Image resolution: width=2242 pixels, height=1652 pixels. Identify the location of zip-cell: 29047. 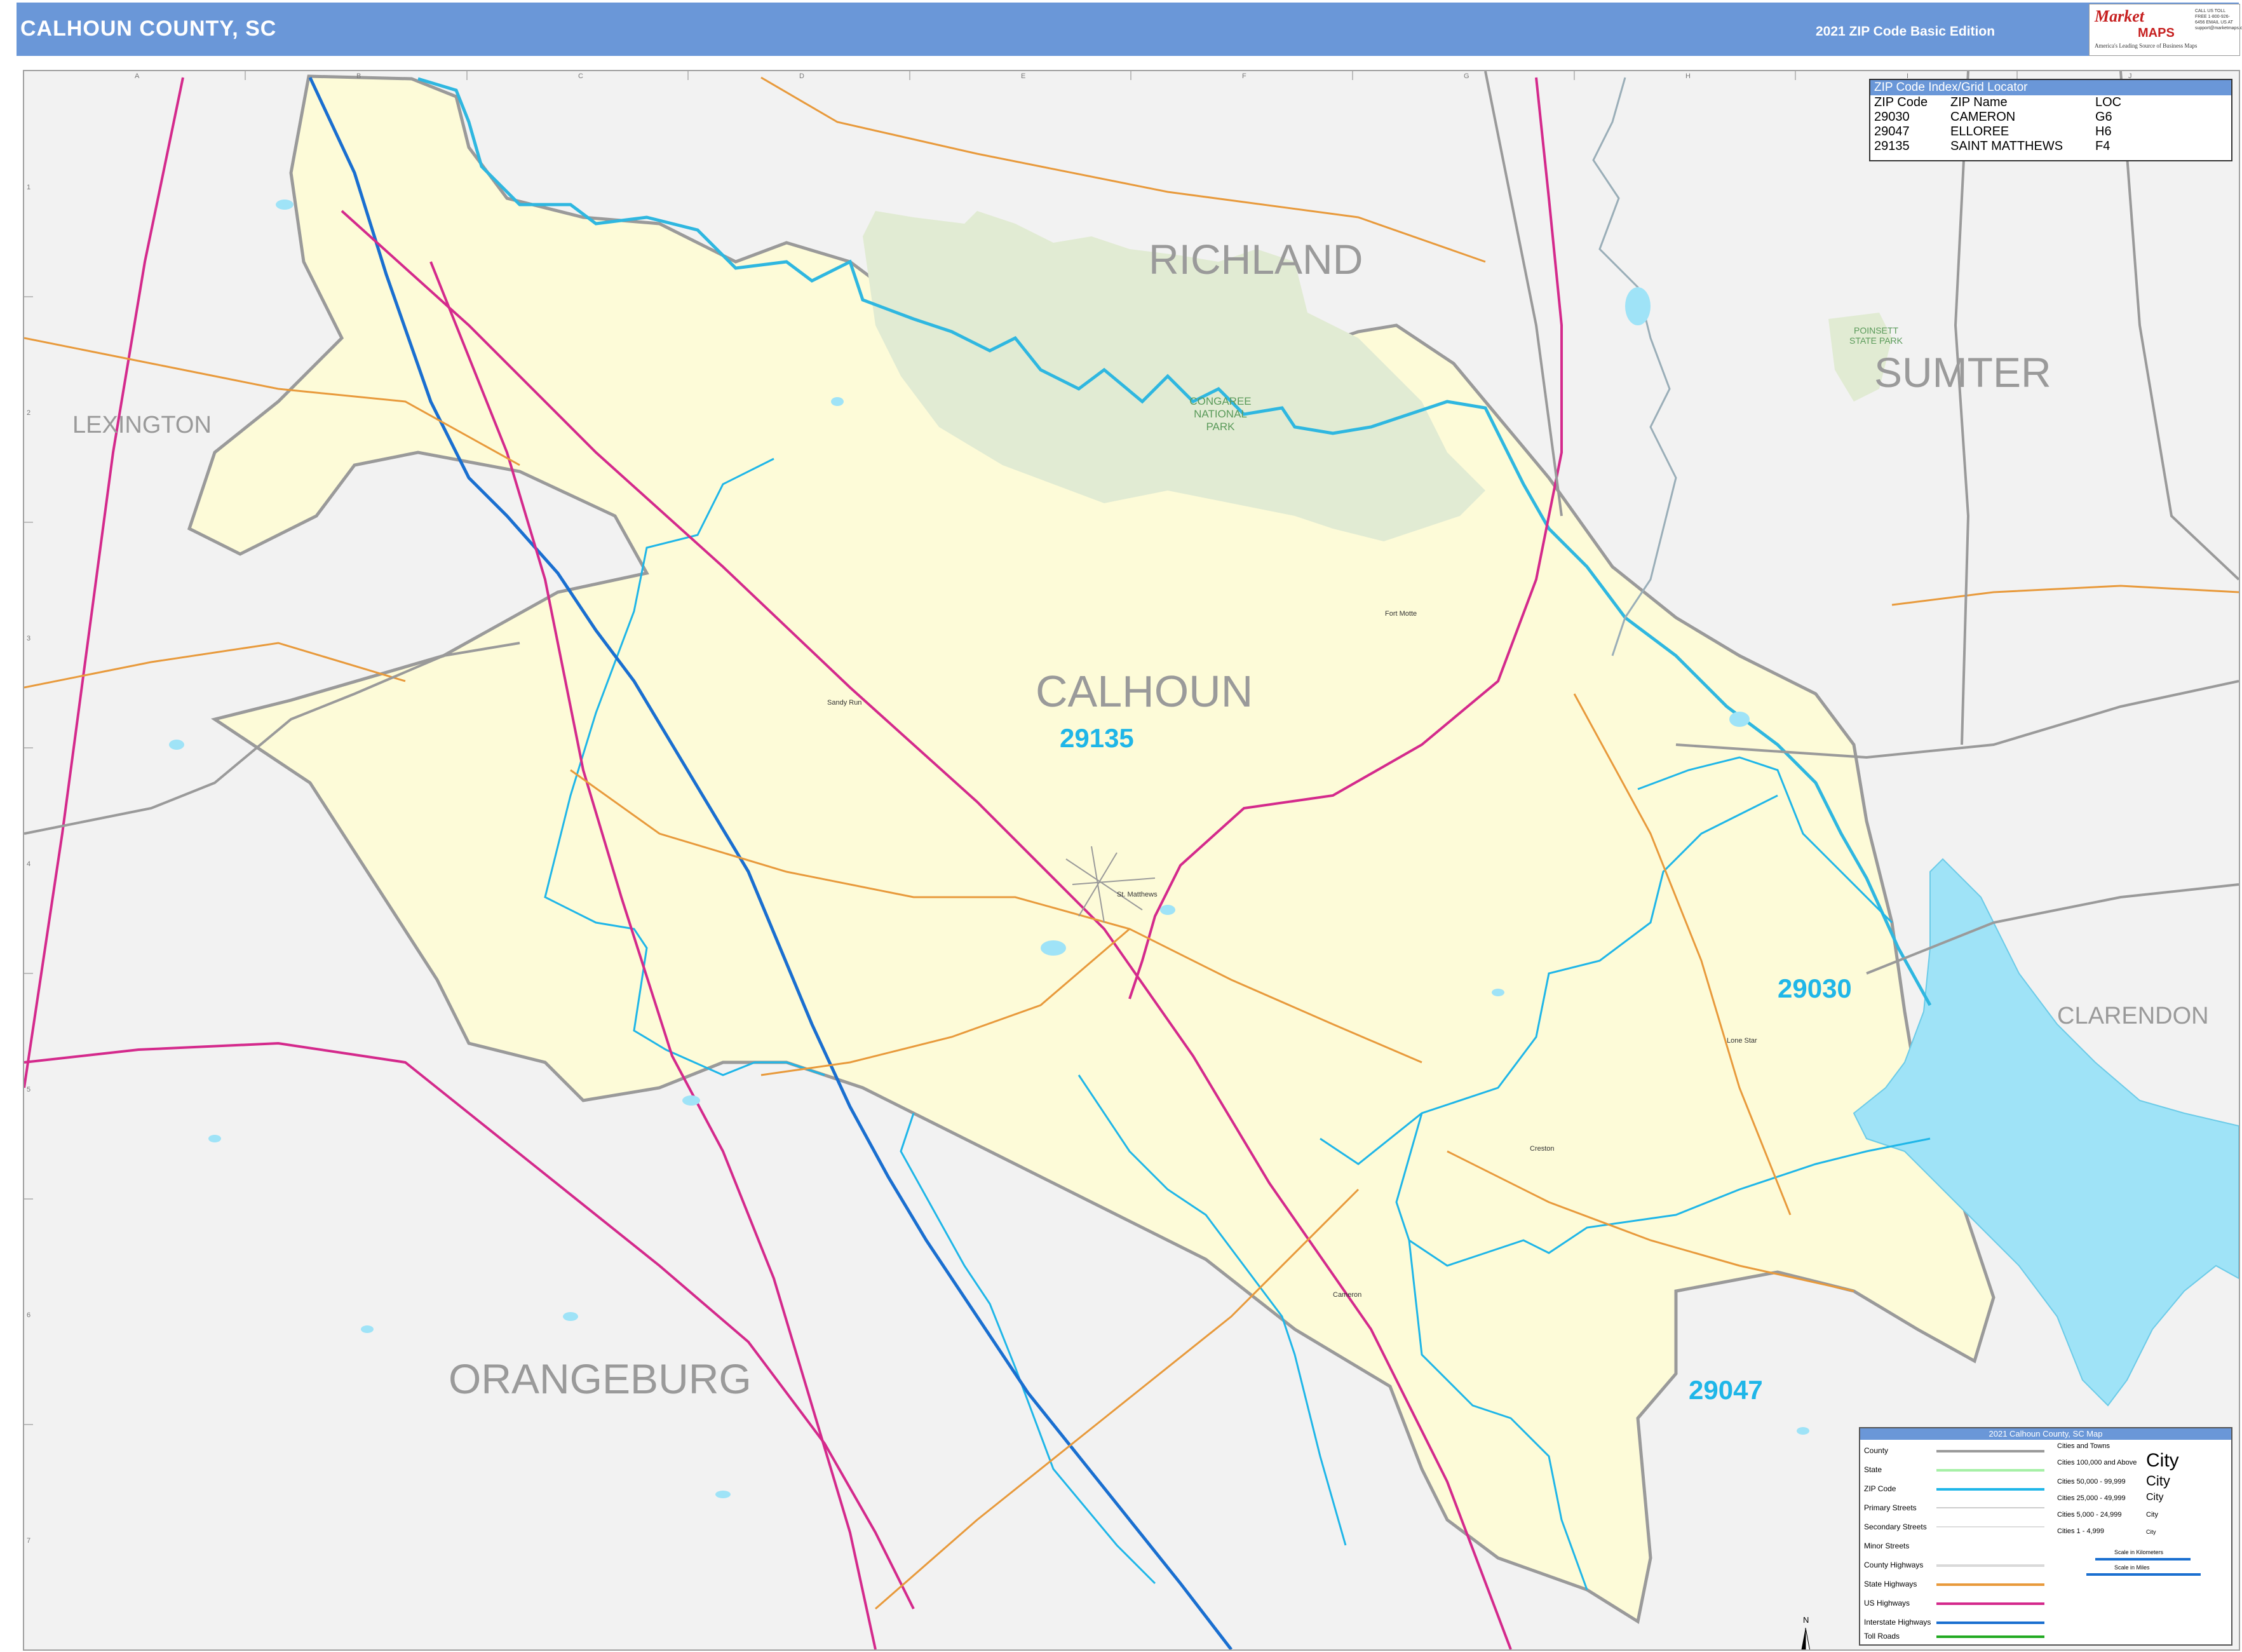
(1892, 132).